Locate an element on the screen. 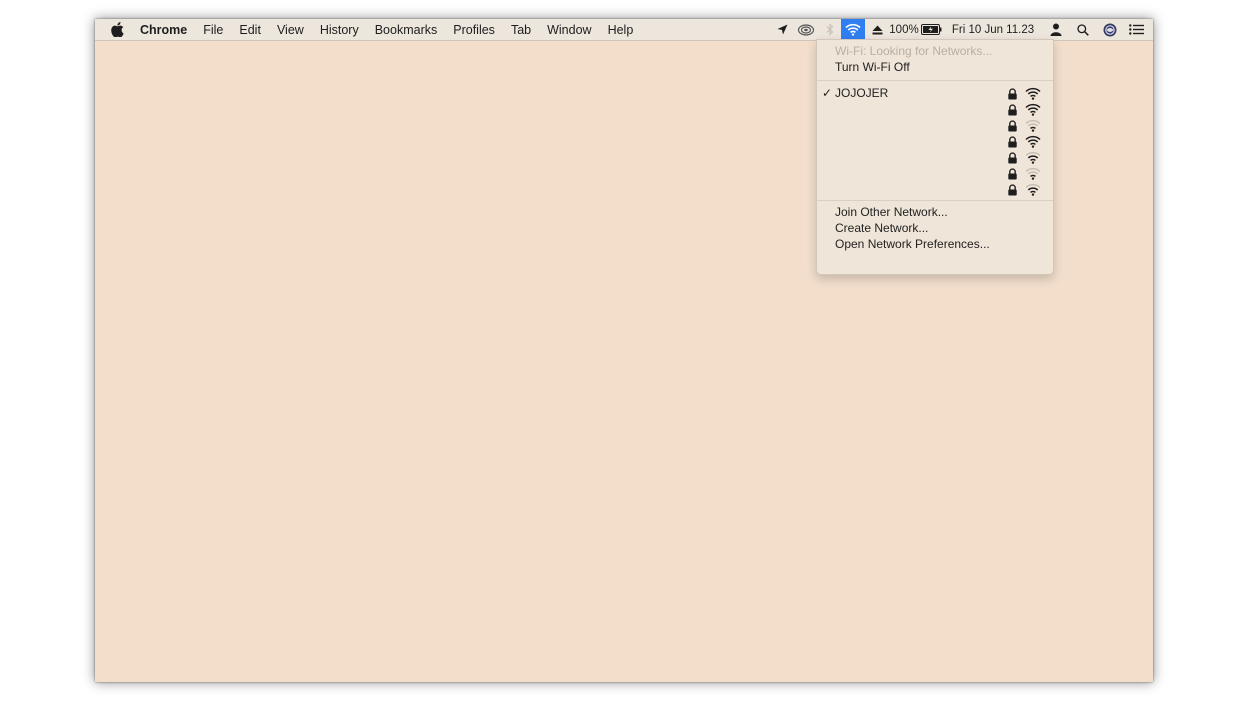 The height and width of the screenshot is (703, 1250). app-menu-chrome: Chrome is located at coordinates (163, 30).